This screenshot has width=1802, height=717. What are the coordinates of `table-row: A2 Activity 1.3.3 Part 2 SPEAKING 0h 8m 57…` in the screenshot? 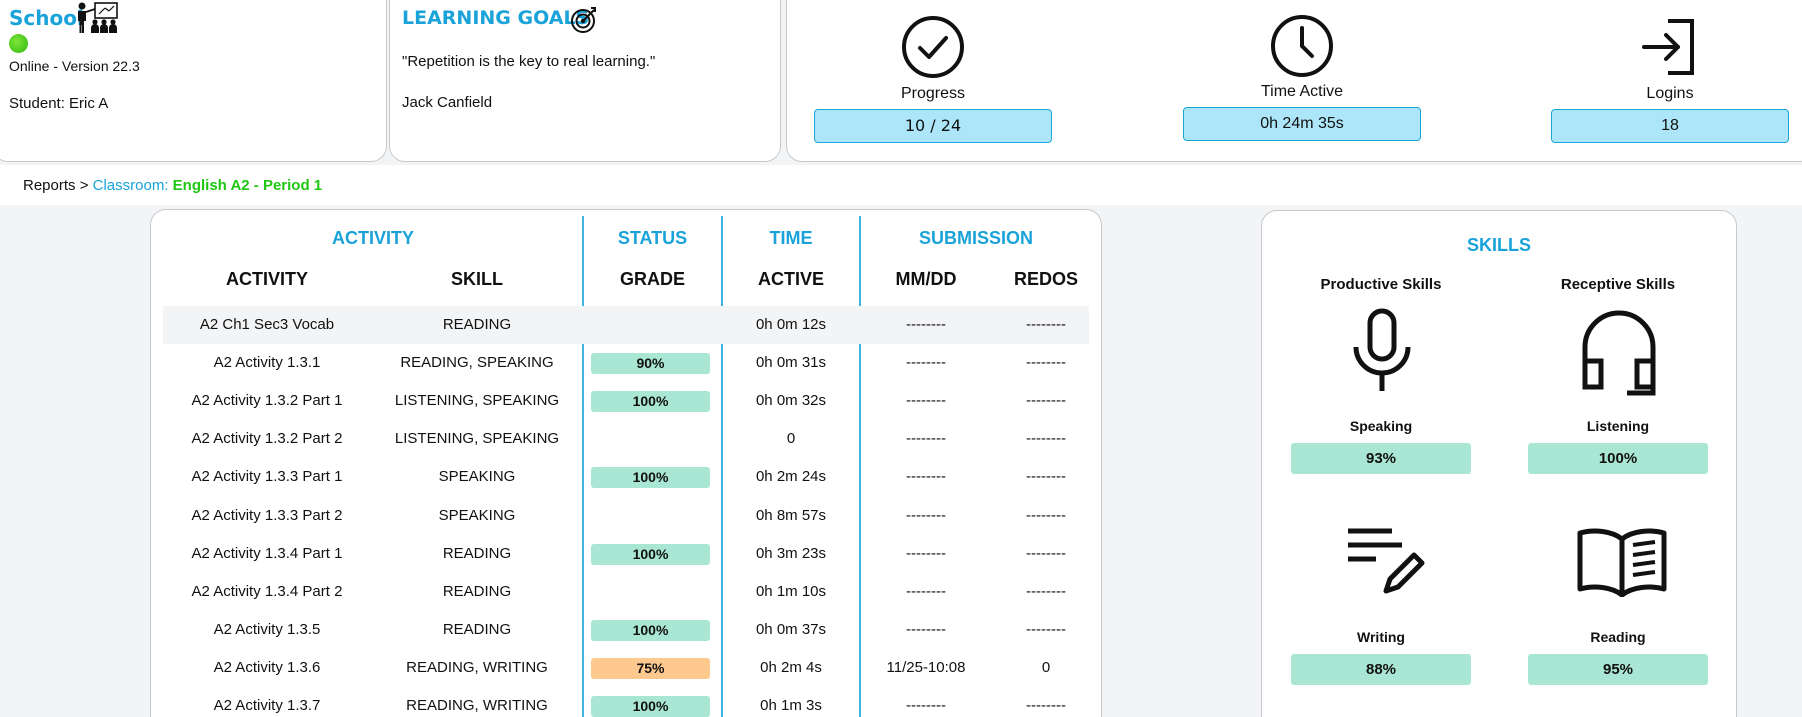 It's located at (626, 516).